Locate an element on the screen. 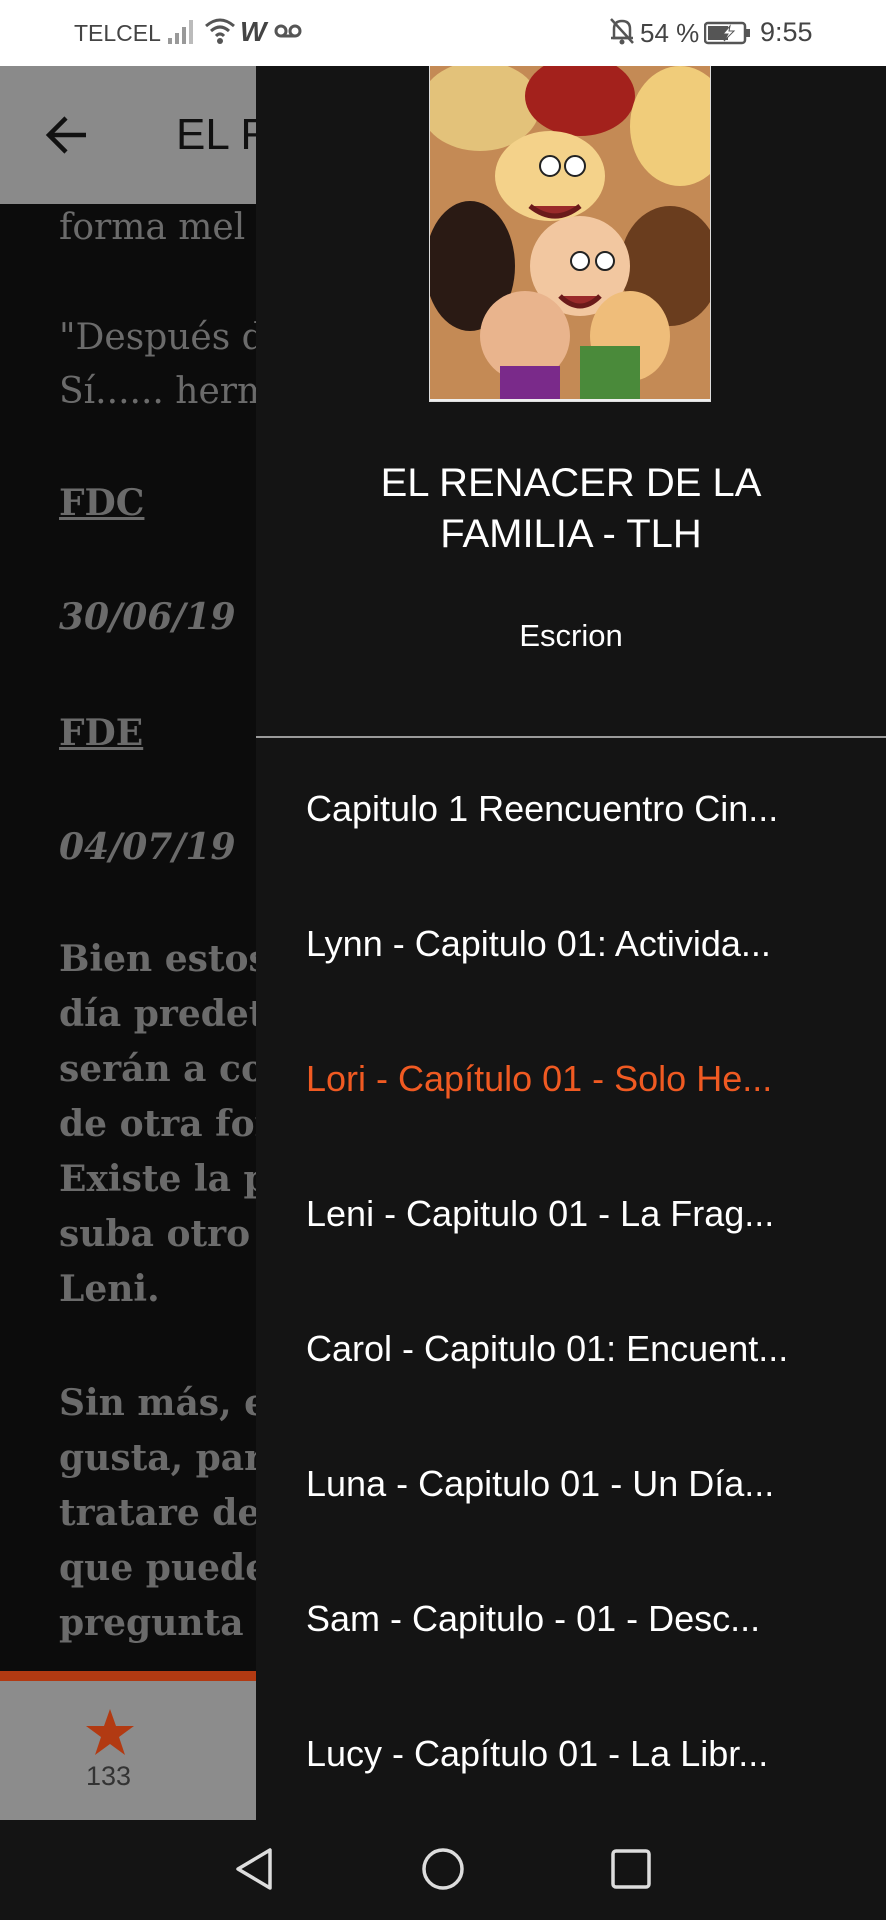 The width and height of the screenshot is (886, 1920). text-line: de otra for is located at coordinates (166, 1124).